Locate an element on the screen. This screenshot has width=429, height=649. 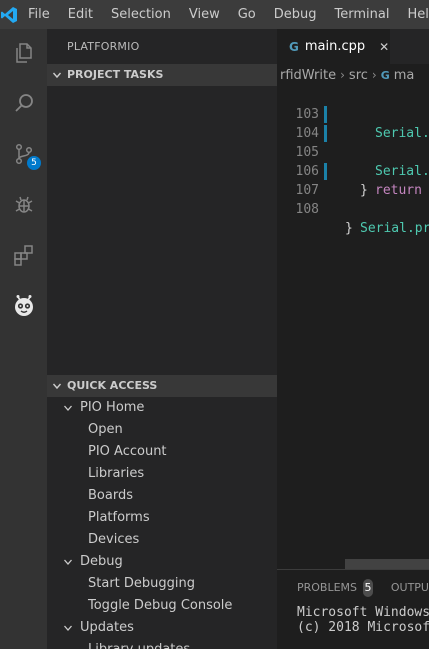
menu-edit: Edit is located at coordinates (80, 14).